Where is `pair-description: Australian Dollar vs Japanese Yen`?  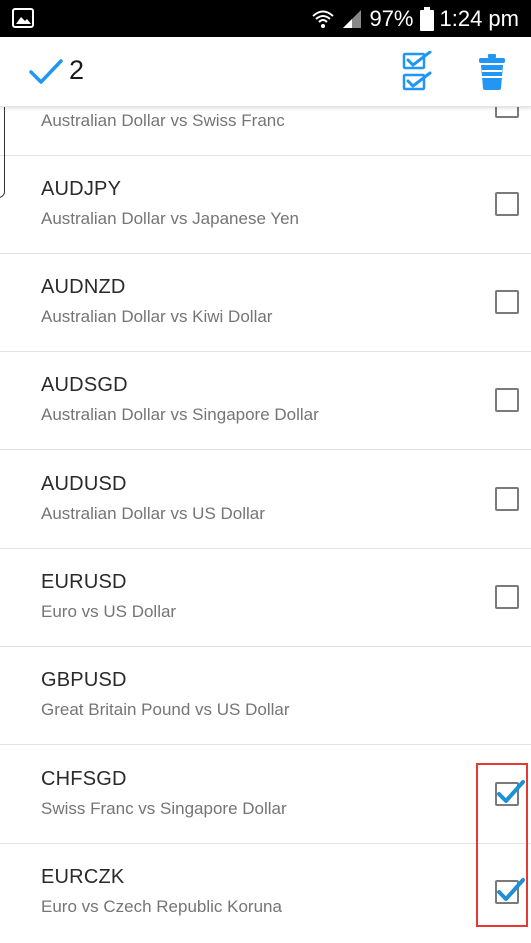 pair-description: Australian Dollar vs Japanese Yen is located at coordinates (170, 218).